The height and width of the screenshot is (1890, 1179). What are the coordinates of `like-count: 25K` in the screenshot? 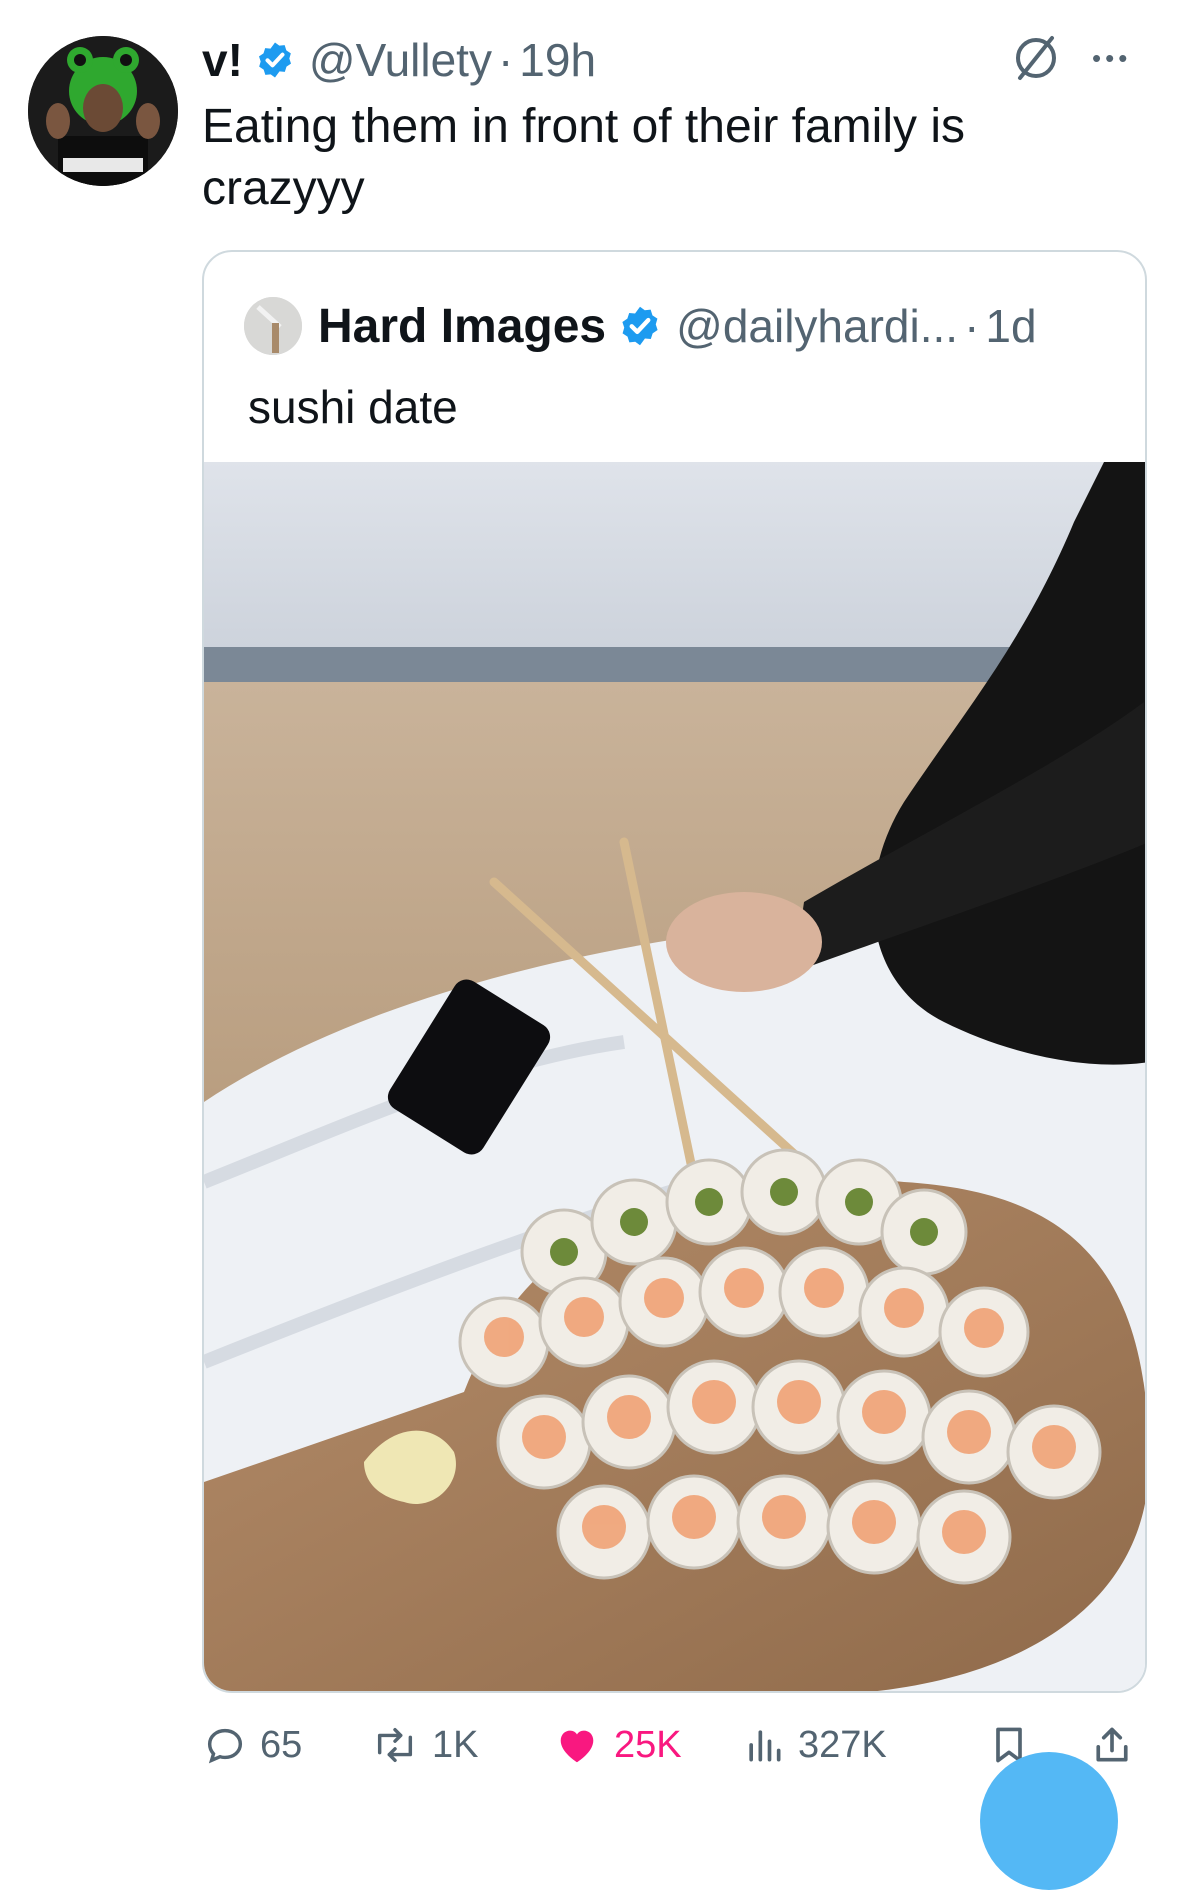 It's located at (648, 1744).